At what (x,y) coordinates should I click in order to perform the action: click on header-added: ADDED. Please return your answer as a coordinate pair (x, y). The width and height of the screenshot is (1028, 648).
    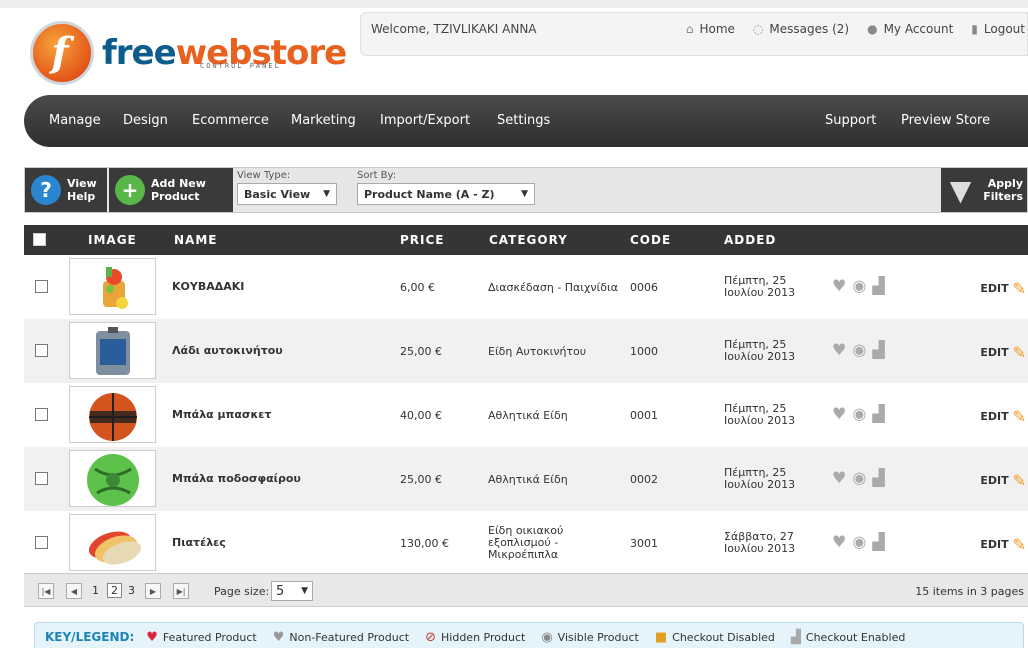
    Looking at the image, I should click on (750, 240).